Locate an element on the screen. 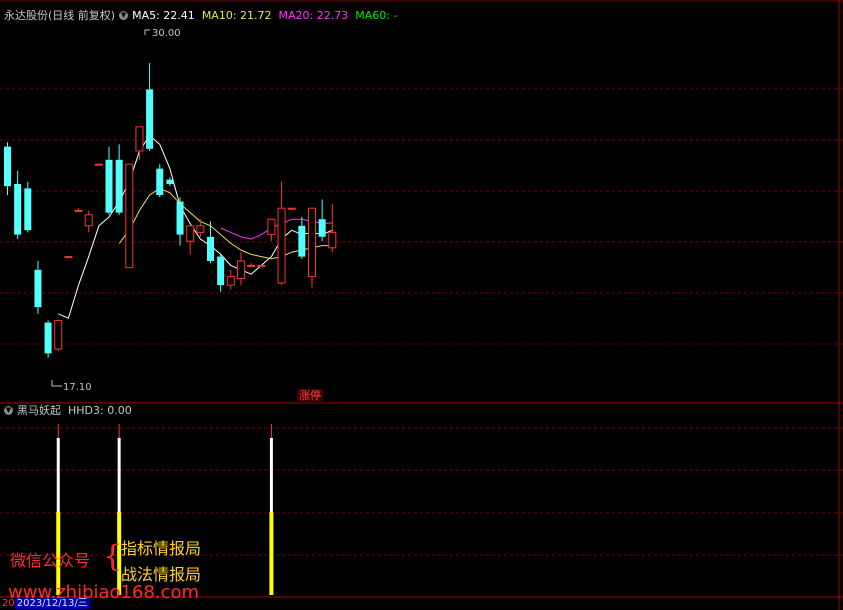 This screenshot has height=610, width=843. cursor-date-label: 20 2023/12/13/三 is located at coordinates (46, 604).